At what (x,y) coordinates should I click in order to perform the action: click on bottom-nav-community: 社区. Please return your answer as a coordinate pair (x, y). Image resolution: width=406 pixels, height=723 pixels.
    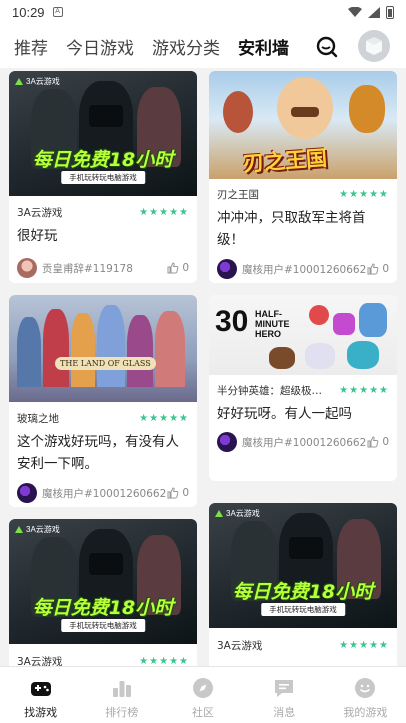
    Looking at the image, I should click on (202, 695).